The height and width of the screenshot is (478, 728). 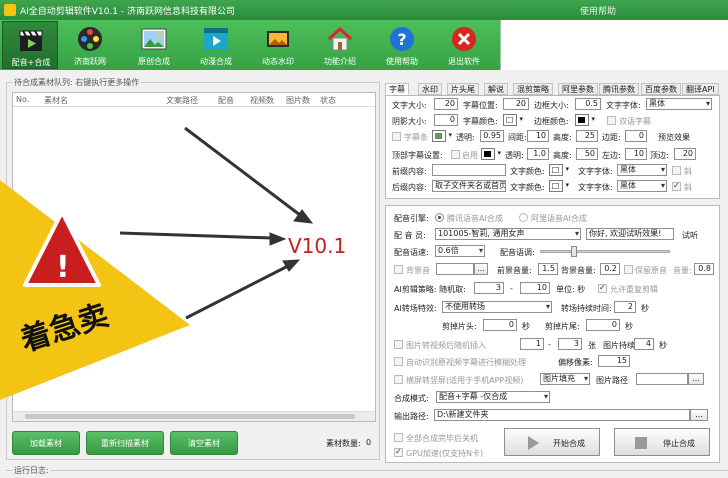 What do you see at coordinates (493, 397) in the screenshot?
I see `merge-mode-select: 配音+字幕 -仅合成` at bounding box center [493, 397].